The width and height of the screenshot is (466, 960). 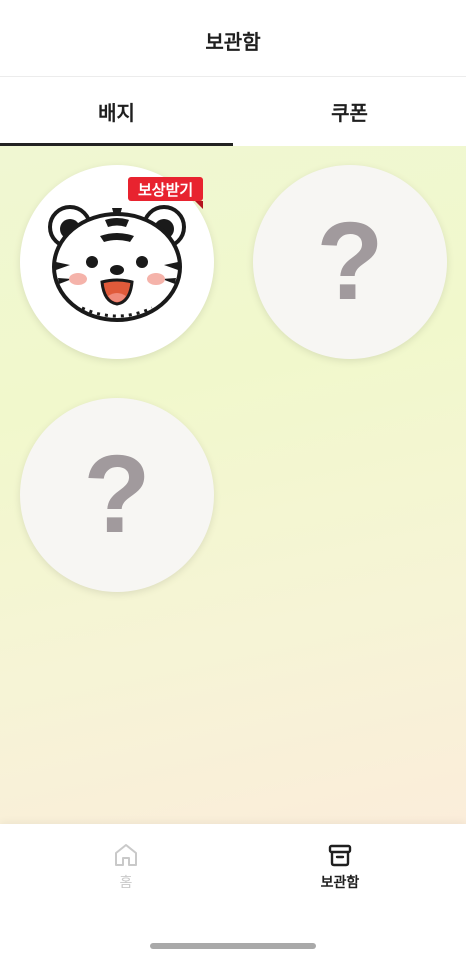 I want to click on archive-box-icon, so click(x=340, y=855).